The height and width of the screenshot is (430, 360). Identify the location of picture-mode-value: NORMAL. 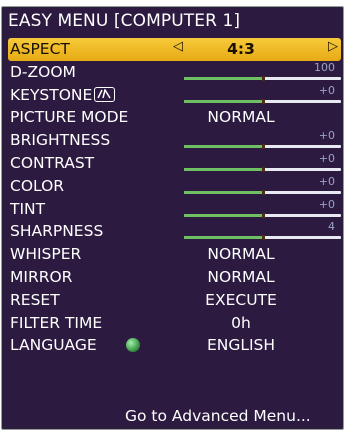
(241, 117).